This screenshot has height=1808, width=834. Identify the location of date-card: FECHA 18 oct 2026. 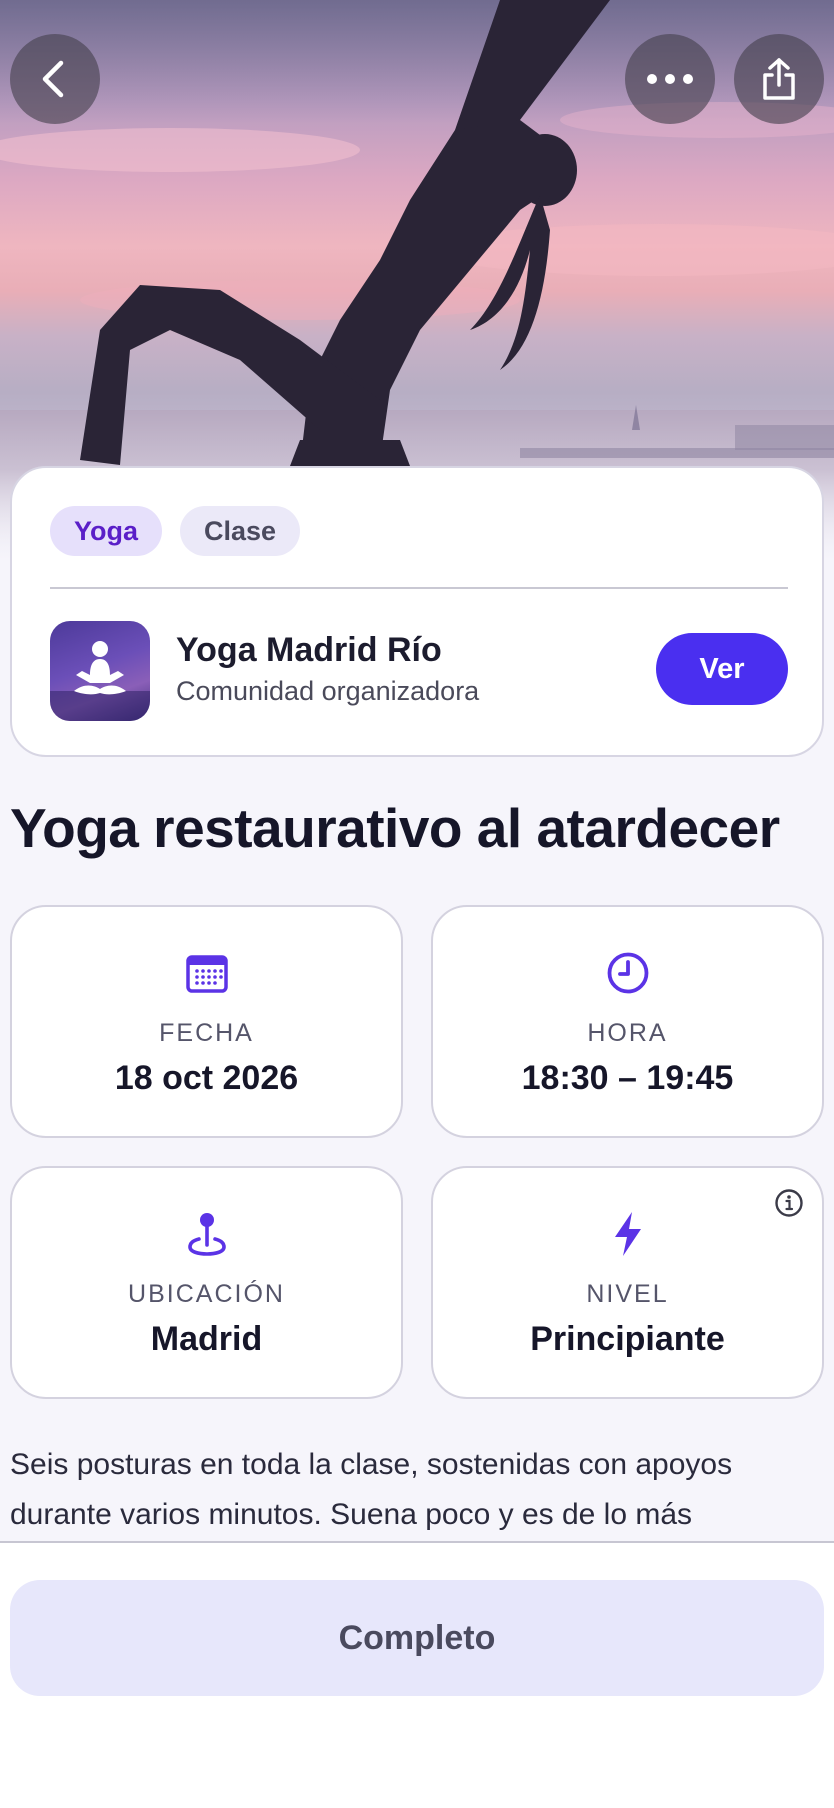
(206, 1021).